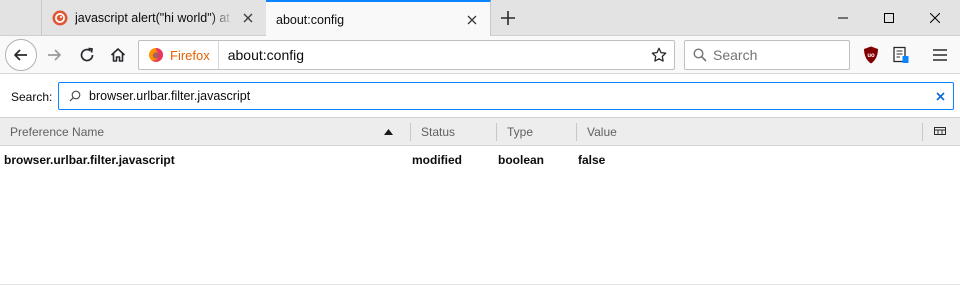 Image resolution: width=960 pixels, height=287 pixels. I want to click on tab-duckduckgo: javascript alert("hi world") at Du, so click(154, 18).